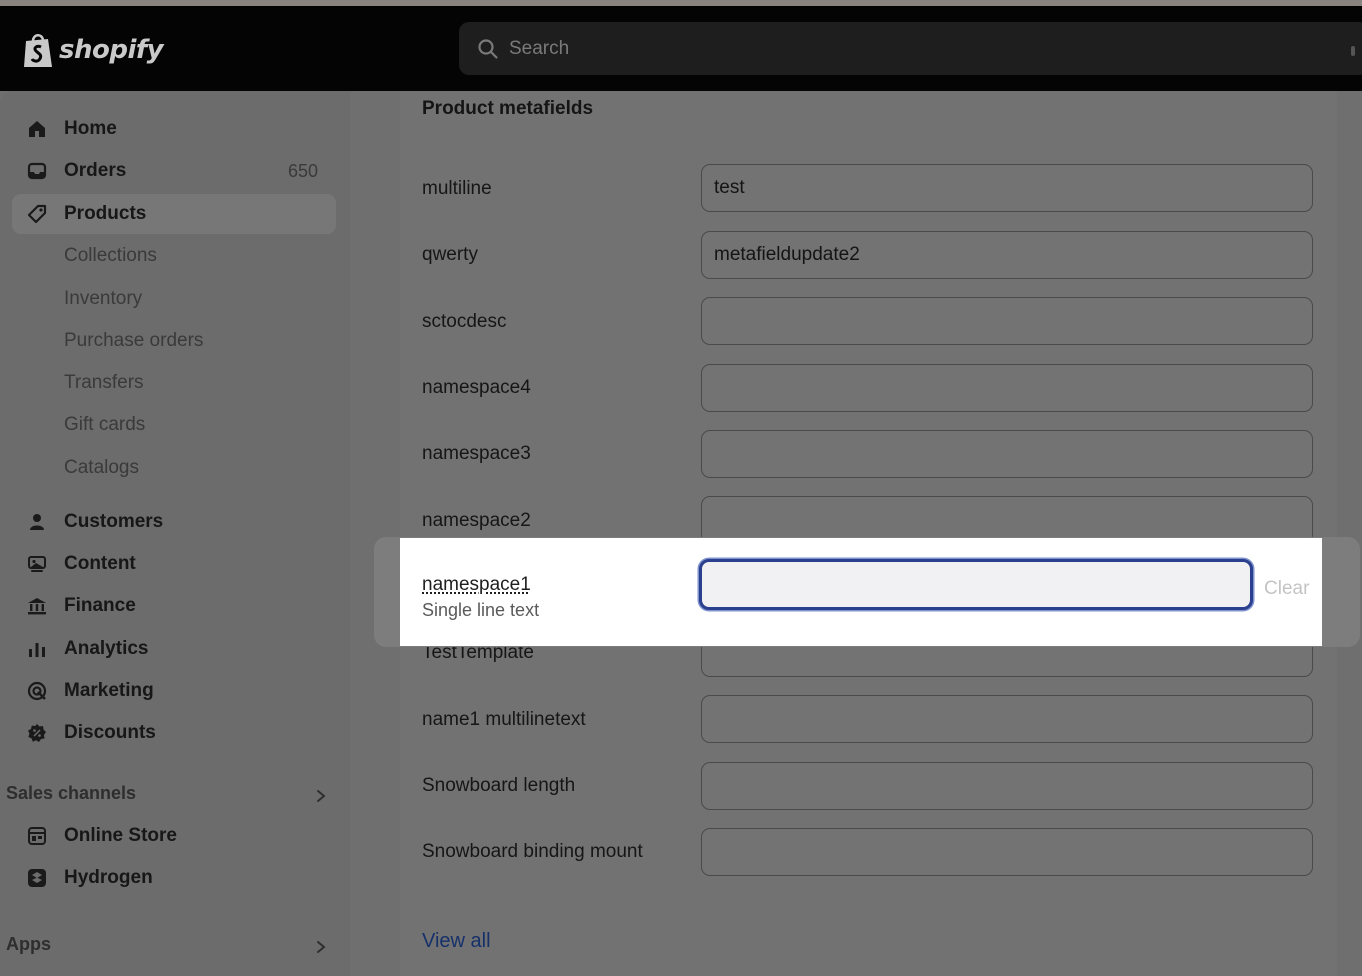  What do you see at coordinates (174, 564) in the screenshot?
I see `sidebar-item-content: Content` at bounding box center [174, 564].